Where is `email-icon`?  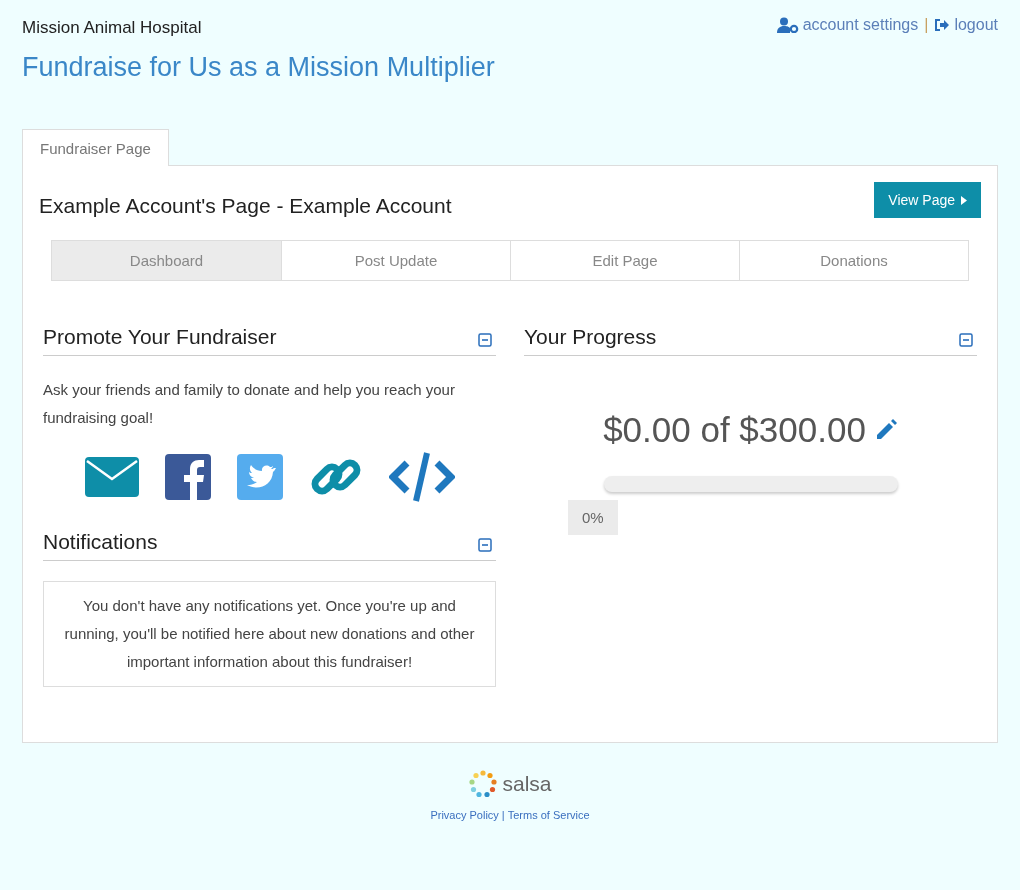
email-icon is located at coordinates (111, 477).